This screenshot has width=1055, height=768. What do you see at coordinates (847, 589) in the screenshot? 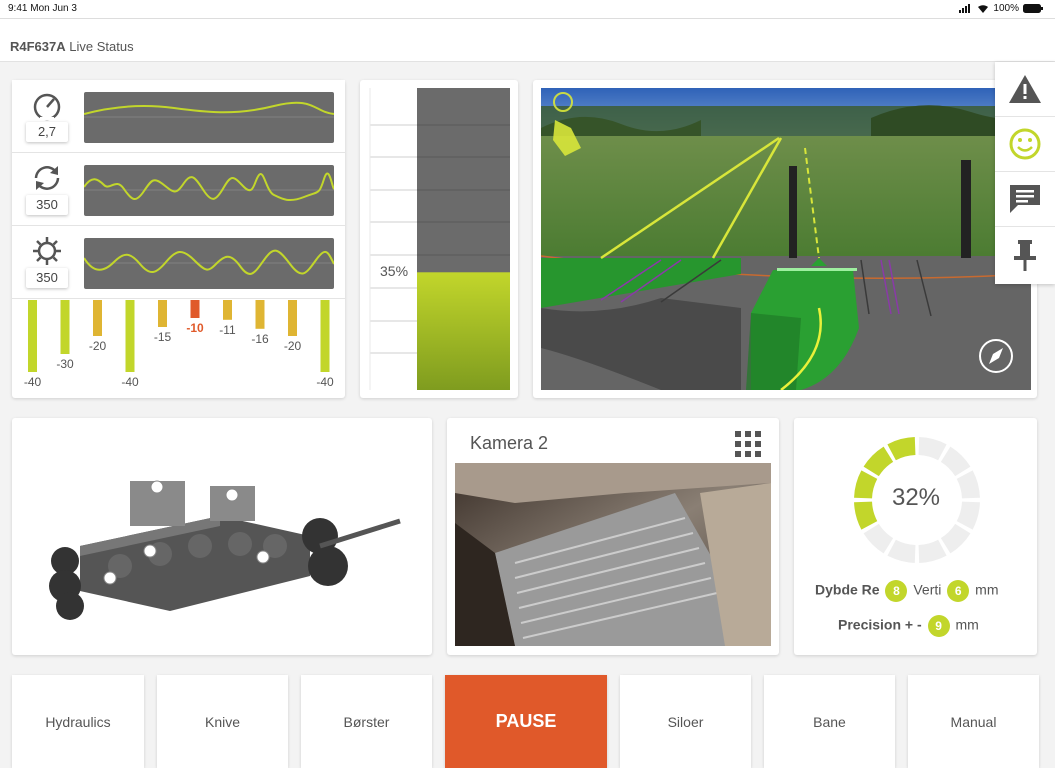
I see `depth-label: Dybde Re` at bounding box center [847, 589].